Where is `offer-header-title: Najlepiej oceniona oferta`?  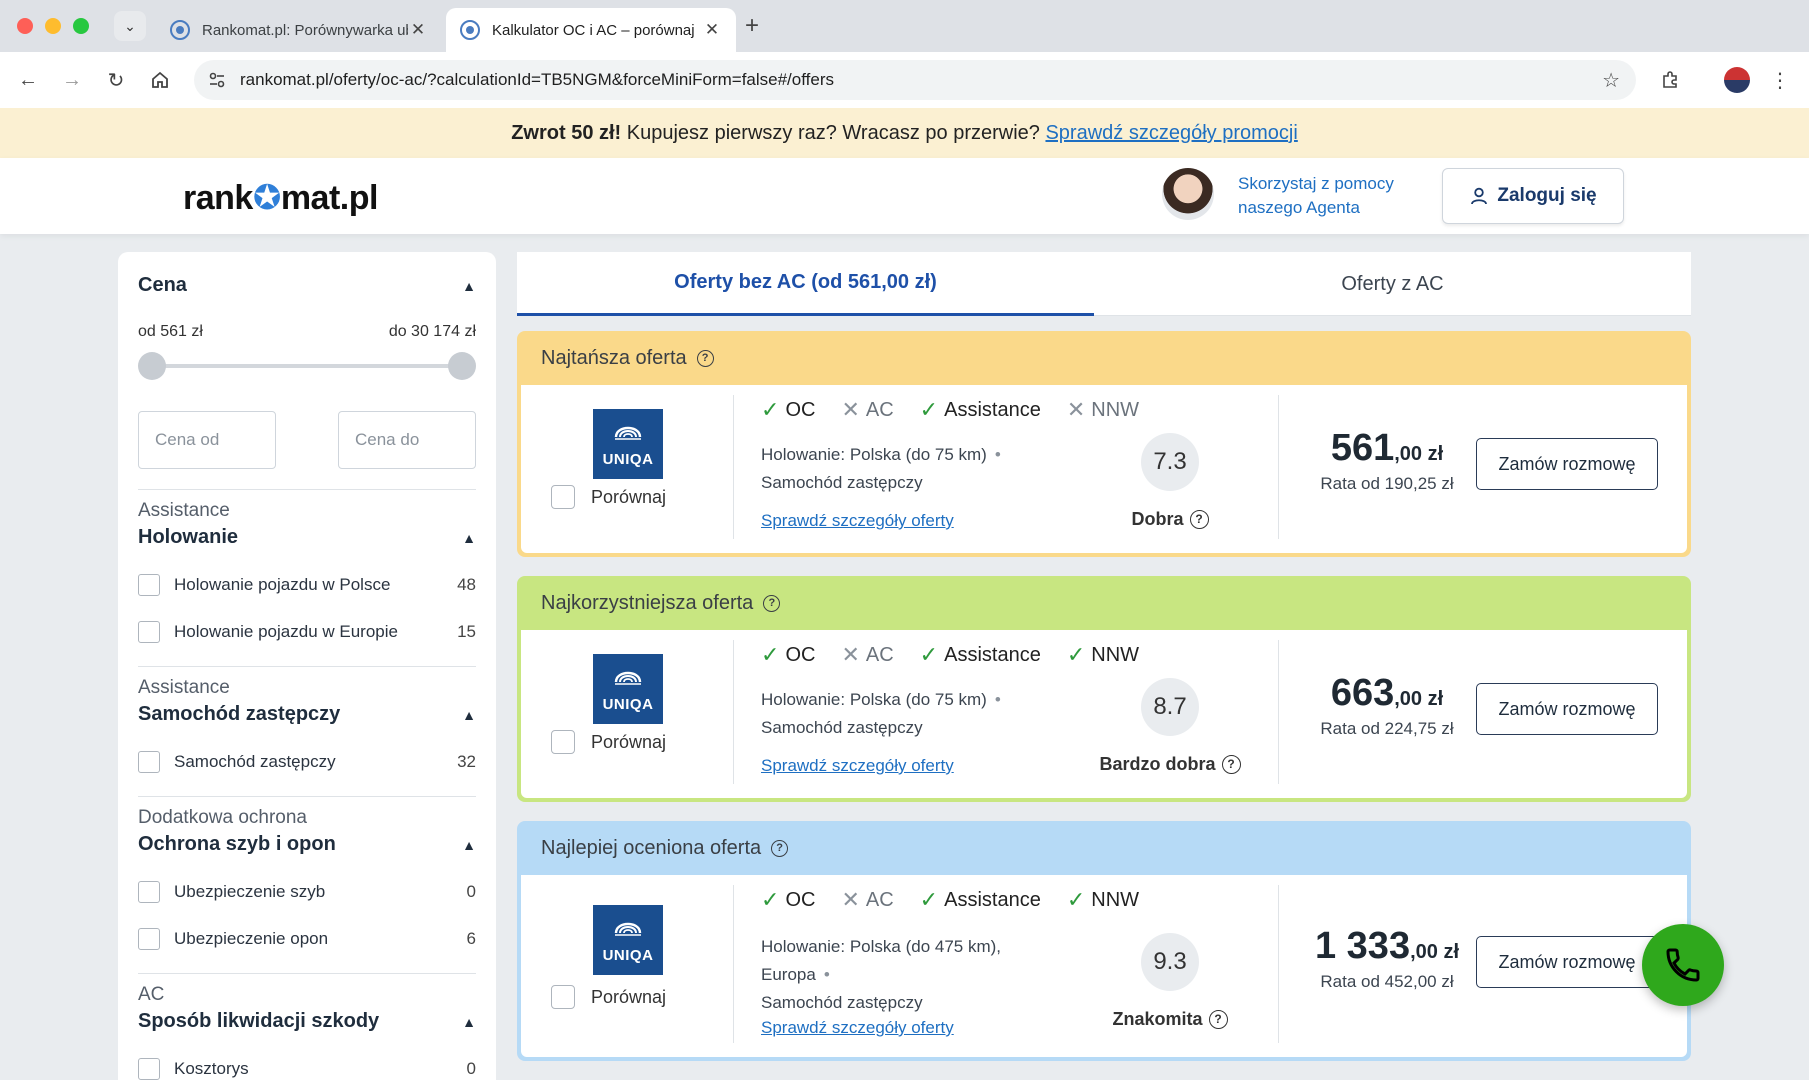 offer-header-title: Najlepiej oceniona oferta is located at coordinates (651, 847).